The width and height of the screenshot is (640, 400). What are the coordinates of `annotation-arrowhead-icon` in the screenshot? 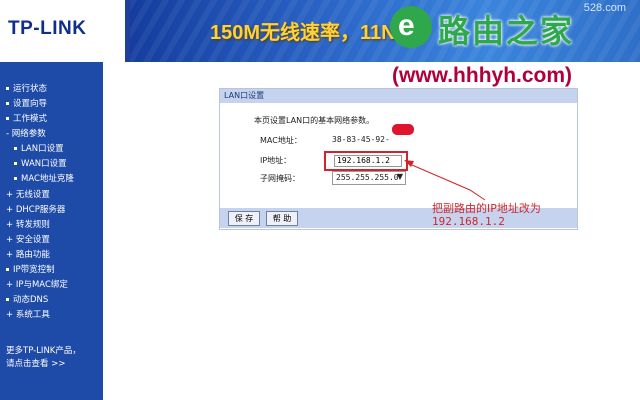 It's located at (409, 163).